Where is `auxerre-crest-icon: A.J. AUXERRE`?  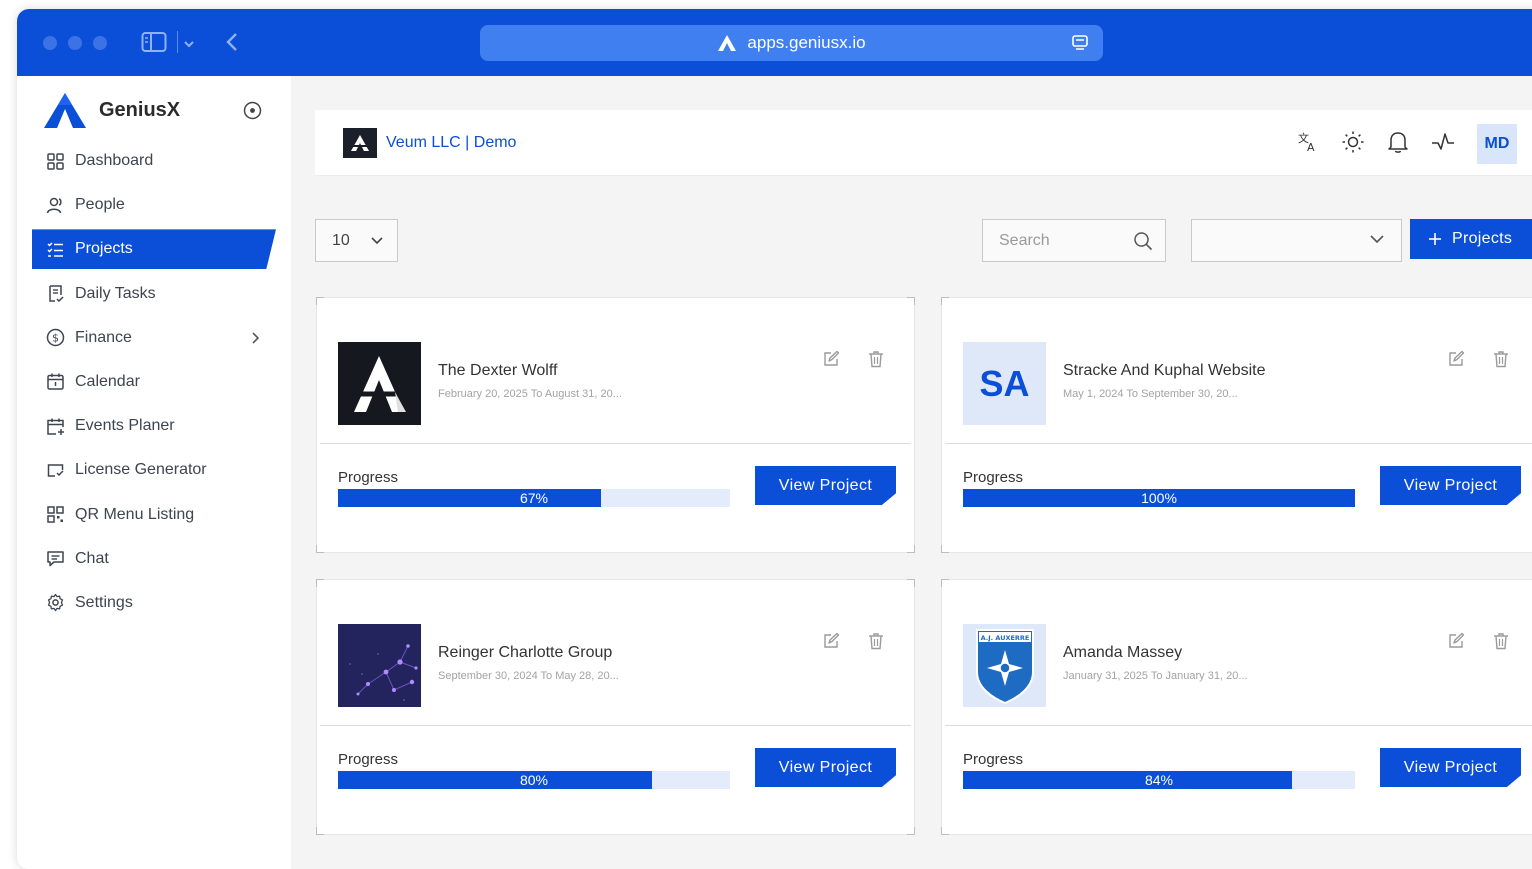
auxerre-crest-icon: A.J. AUXERRE is located at coordinates (1004, 666).